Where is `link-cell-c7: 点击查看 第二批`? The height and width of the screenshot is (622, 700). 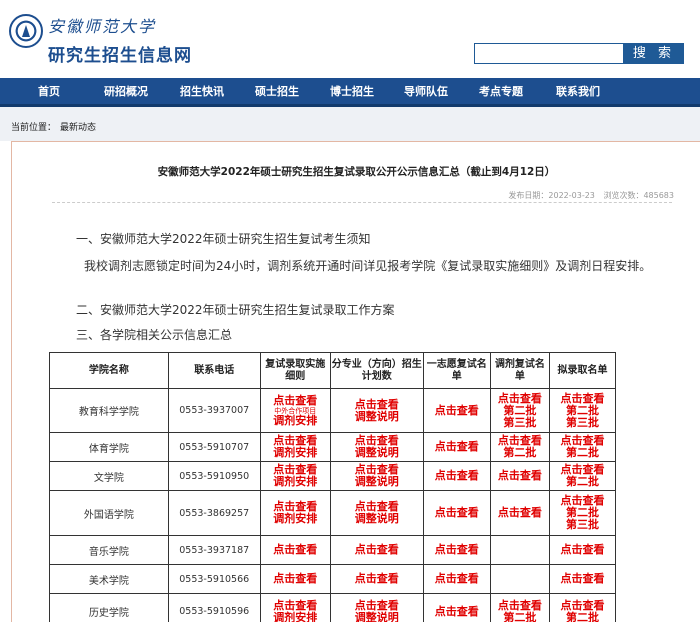 link-cell-c7: 点击查看 第二批 is located at coordinates (582, 447).